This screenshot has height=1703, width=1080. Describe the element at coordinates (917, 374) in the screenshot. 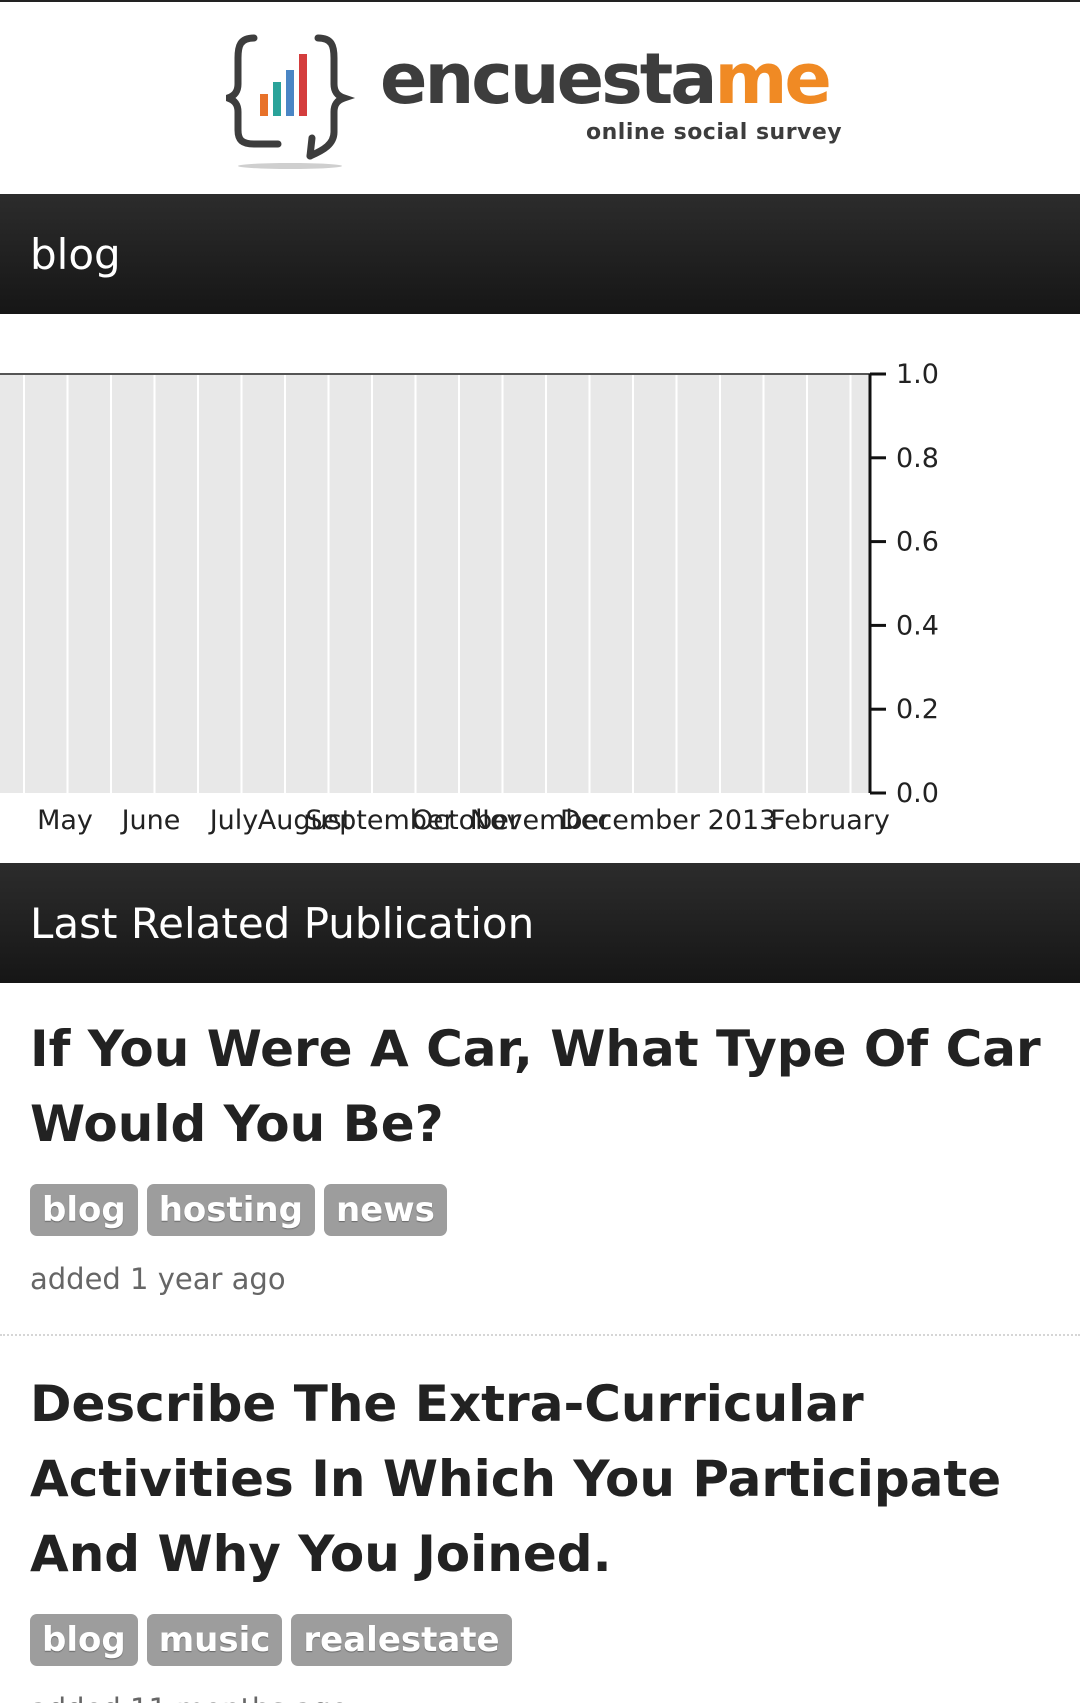

I see `chart-y-tick-label: 1.0` at that location.